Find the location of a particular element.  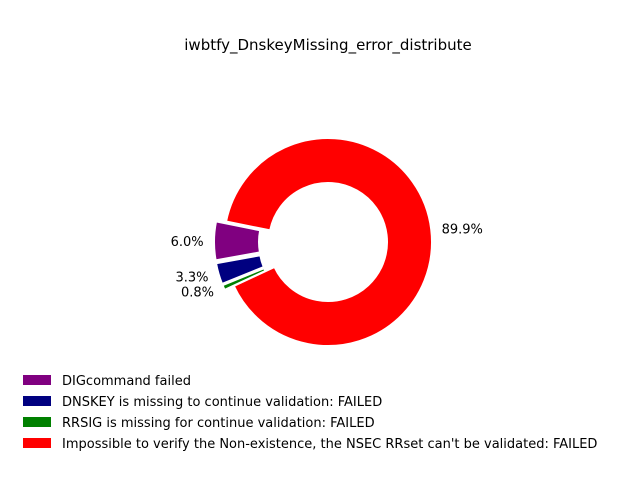

legend-label-0: DIGcommand failed is located at coordinates (126, 381).